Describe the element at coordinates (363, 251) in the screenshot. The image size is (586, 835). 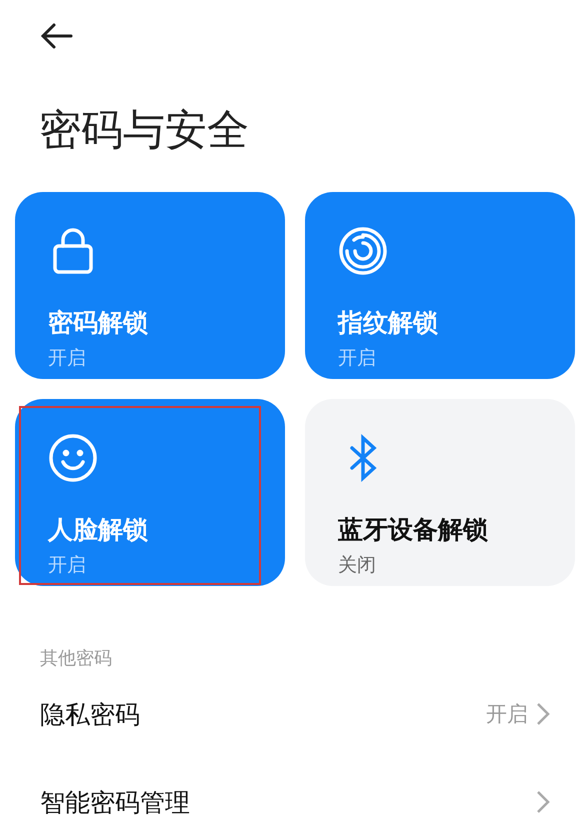
I see `fingerprint-icon` at that location.